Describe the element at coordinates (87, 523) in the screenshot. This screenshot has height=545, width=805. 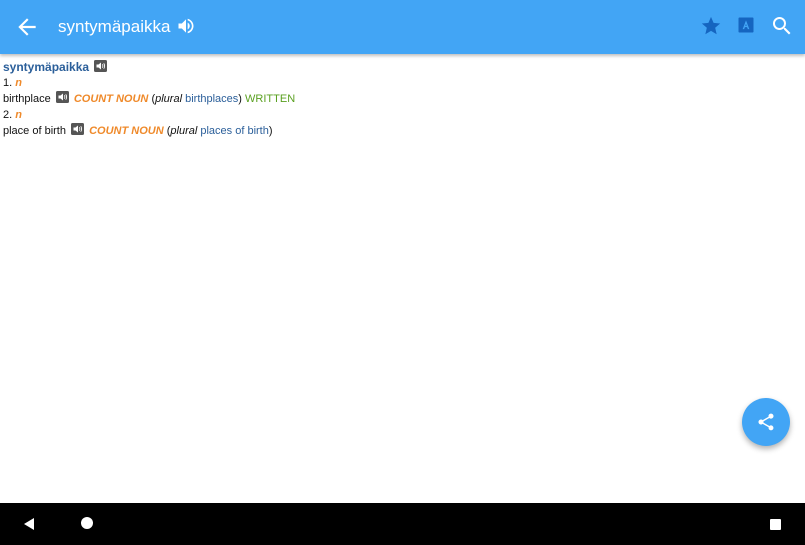
I see `nav-home-icon` at that location.